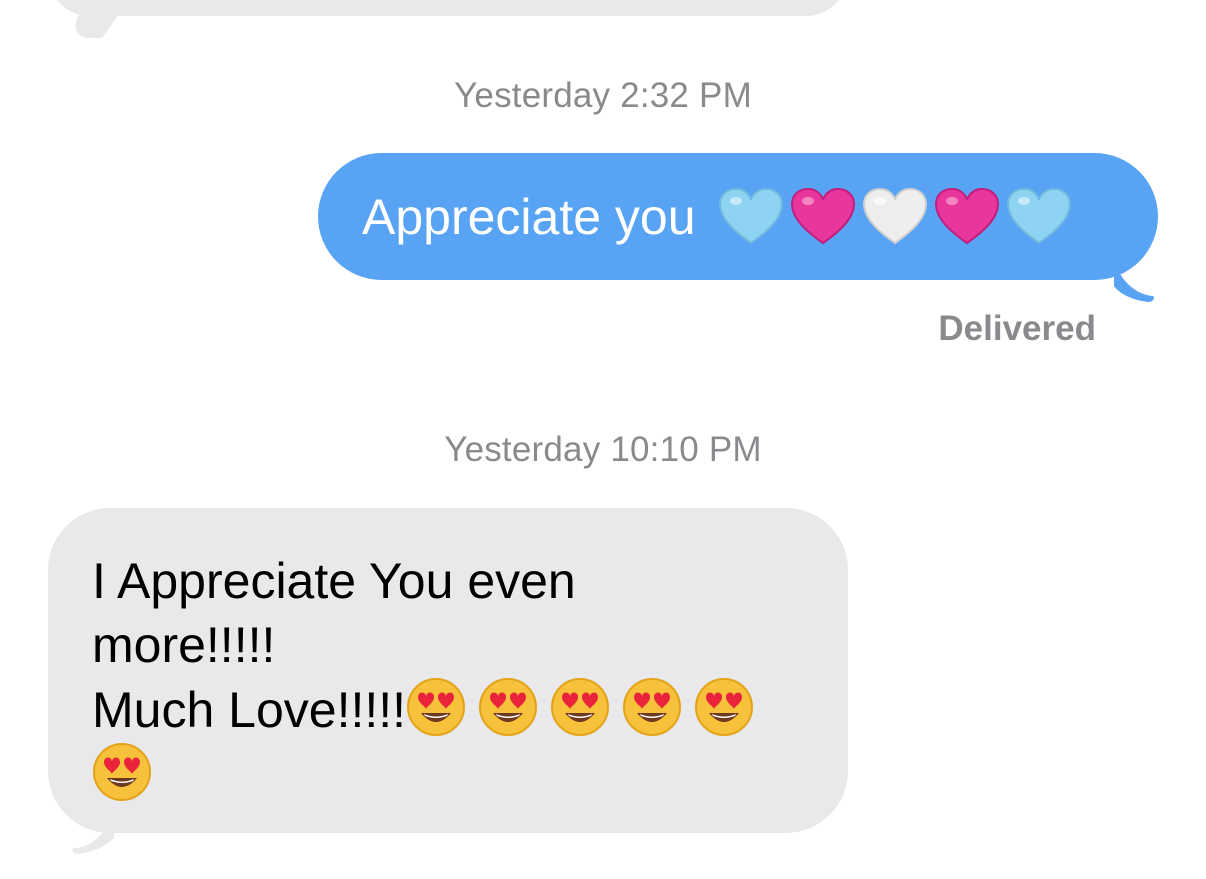  I want to click on outgoing-bubble-tail, so click(1134, 280).